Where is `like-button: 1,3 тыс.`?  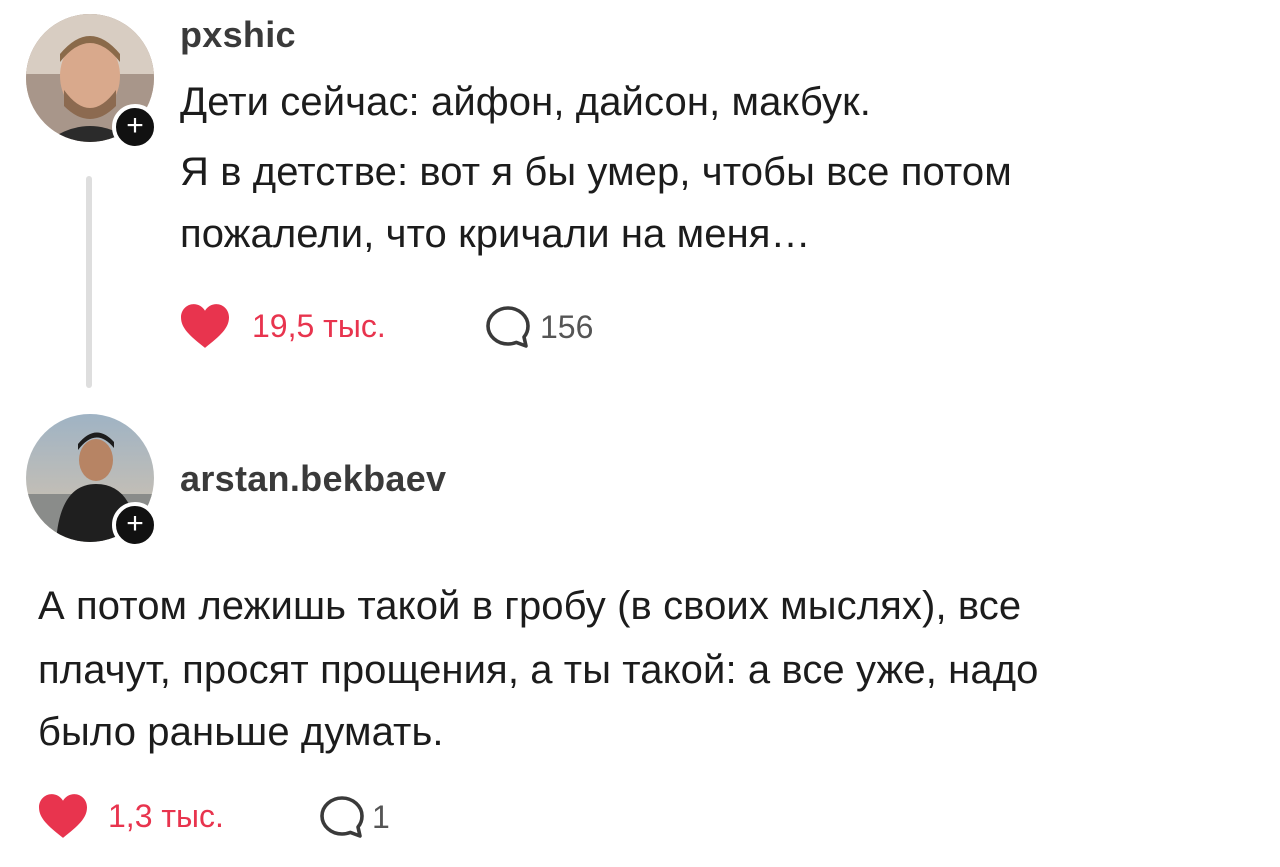 like-button: 1,3 тыс. is located at coordinates (130, 816).